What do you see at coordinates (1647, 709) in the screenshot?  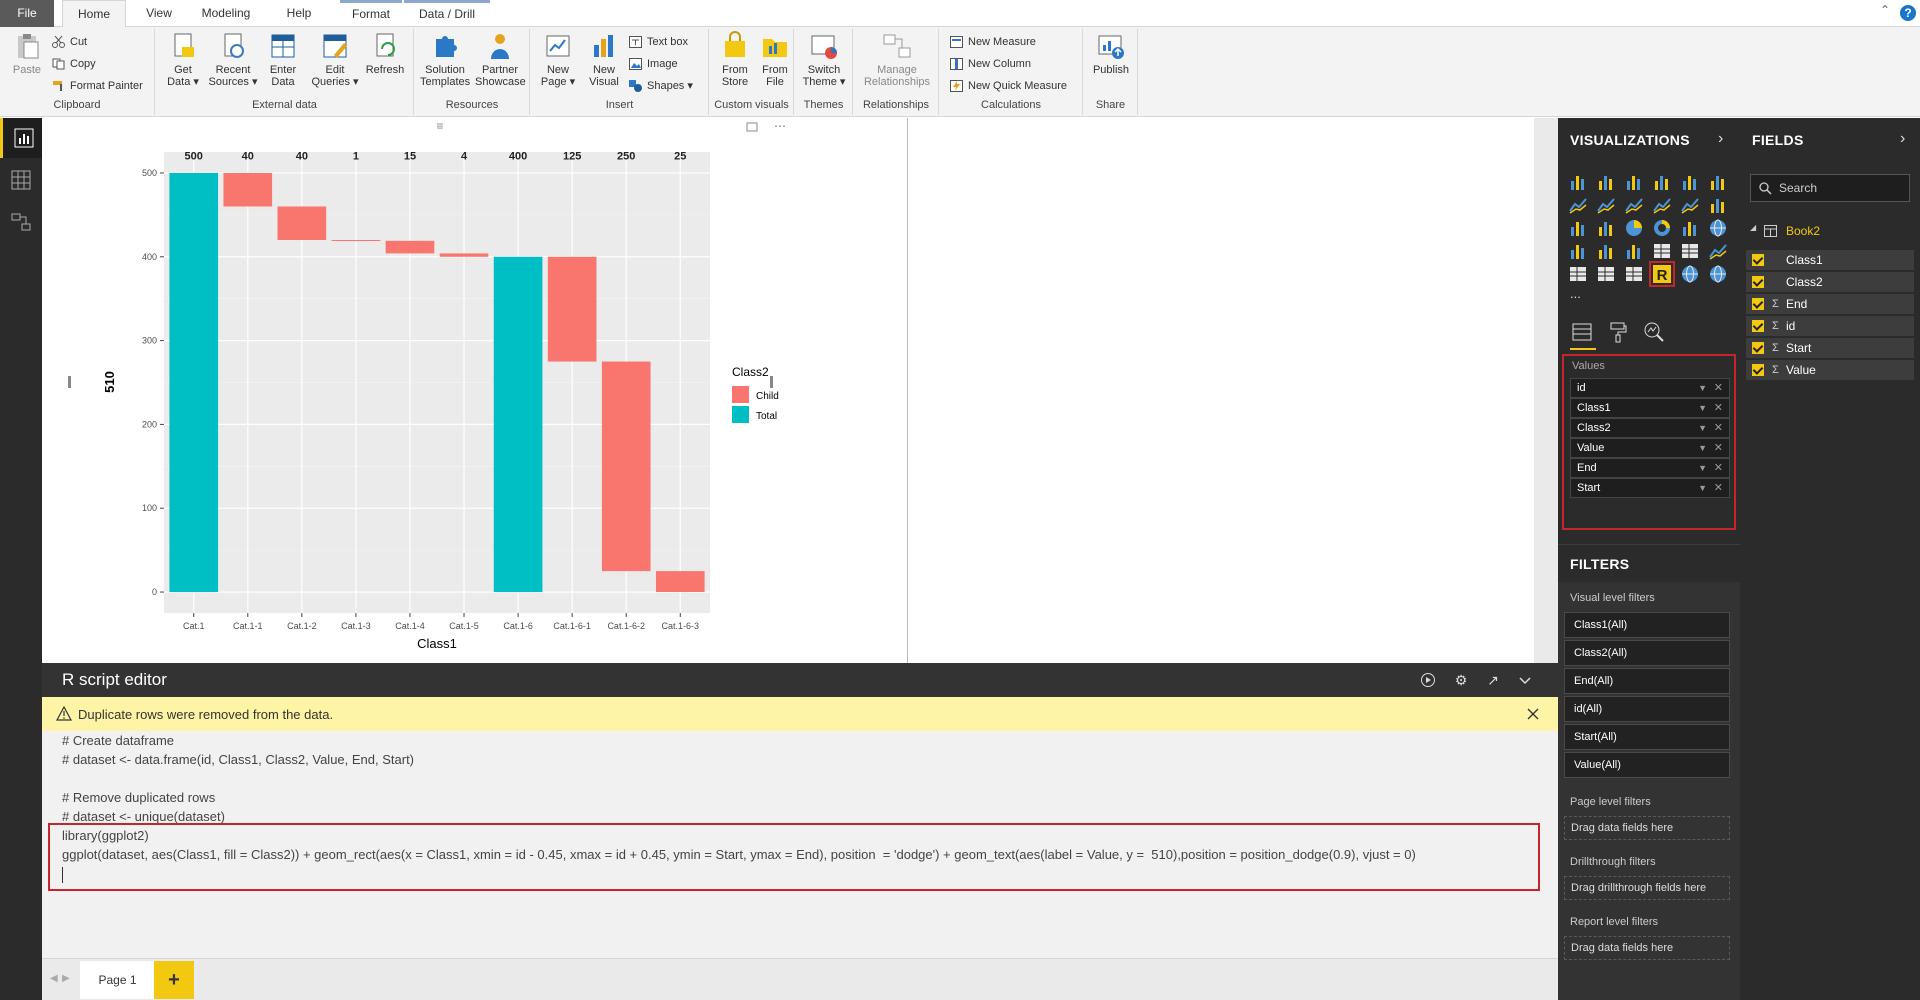 I see `filter-card-id: id(All)` at bounding box center [1647, 709].